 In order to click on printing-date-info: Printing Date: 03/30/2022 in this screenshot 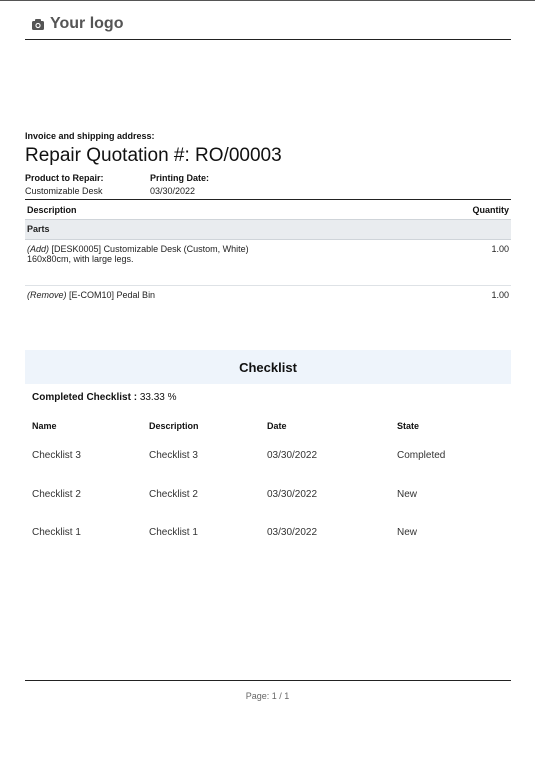, I will do `click(179, 184)`.